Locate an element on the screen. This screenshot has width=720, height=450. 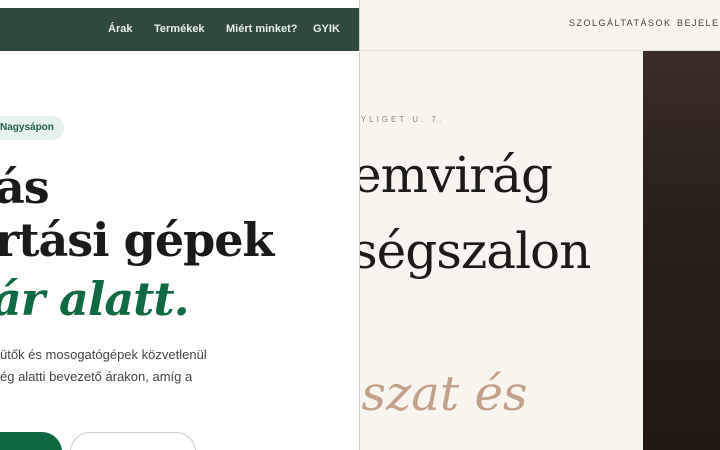
nav-link-faq: GYIK is located at coordinates (326, 29).